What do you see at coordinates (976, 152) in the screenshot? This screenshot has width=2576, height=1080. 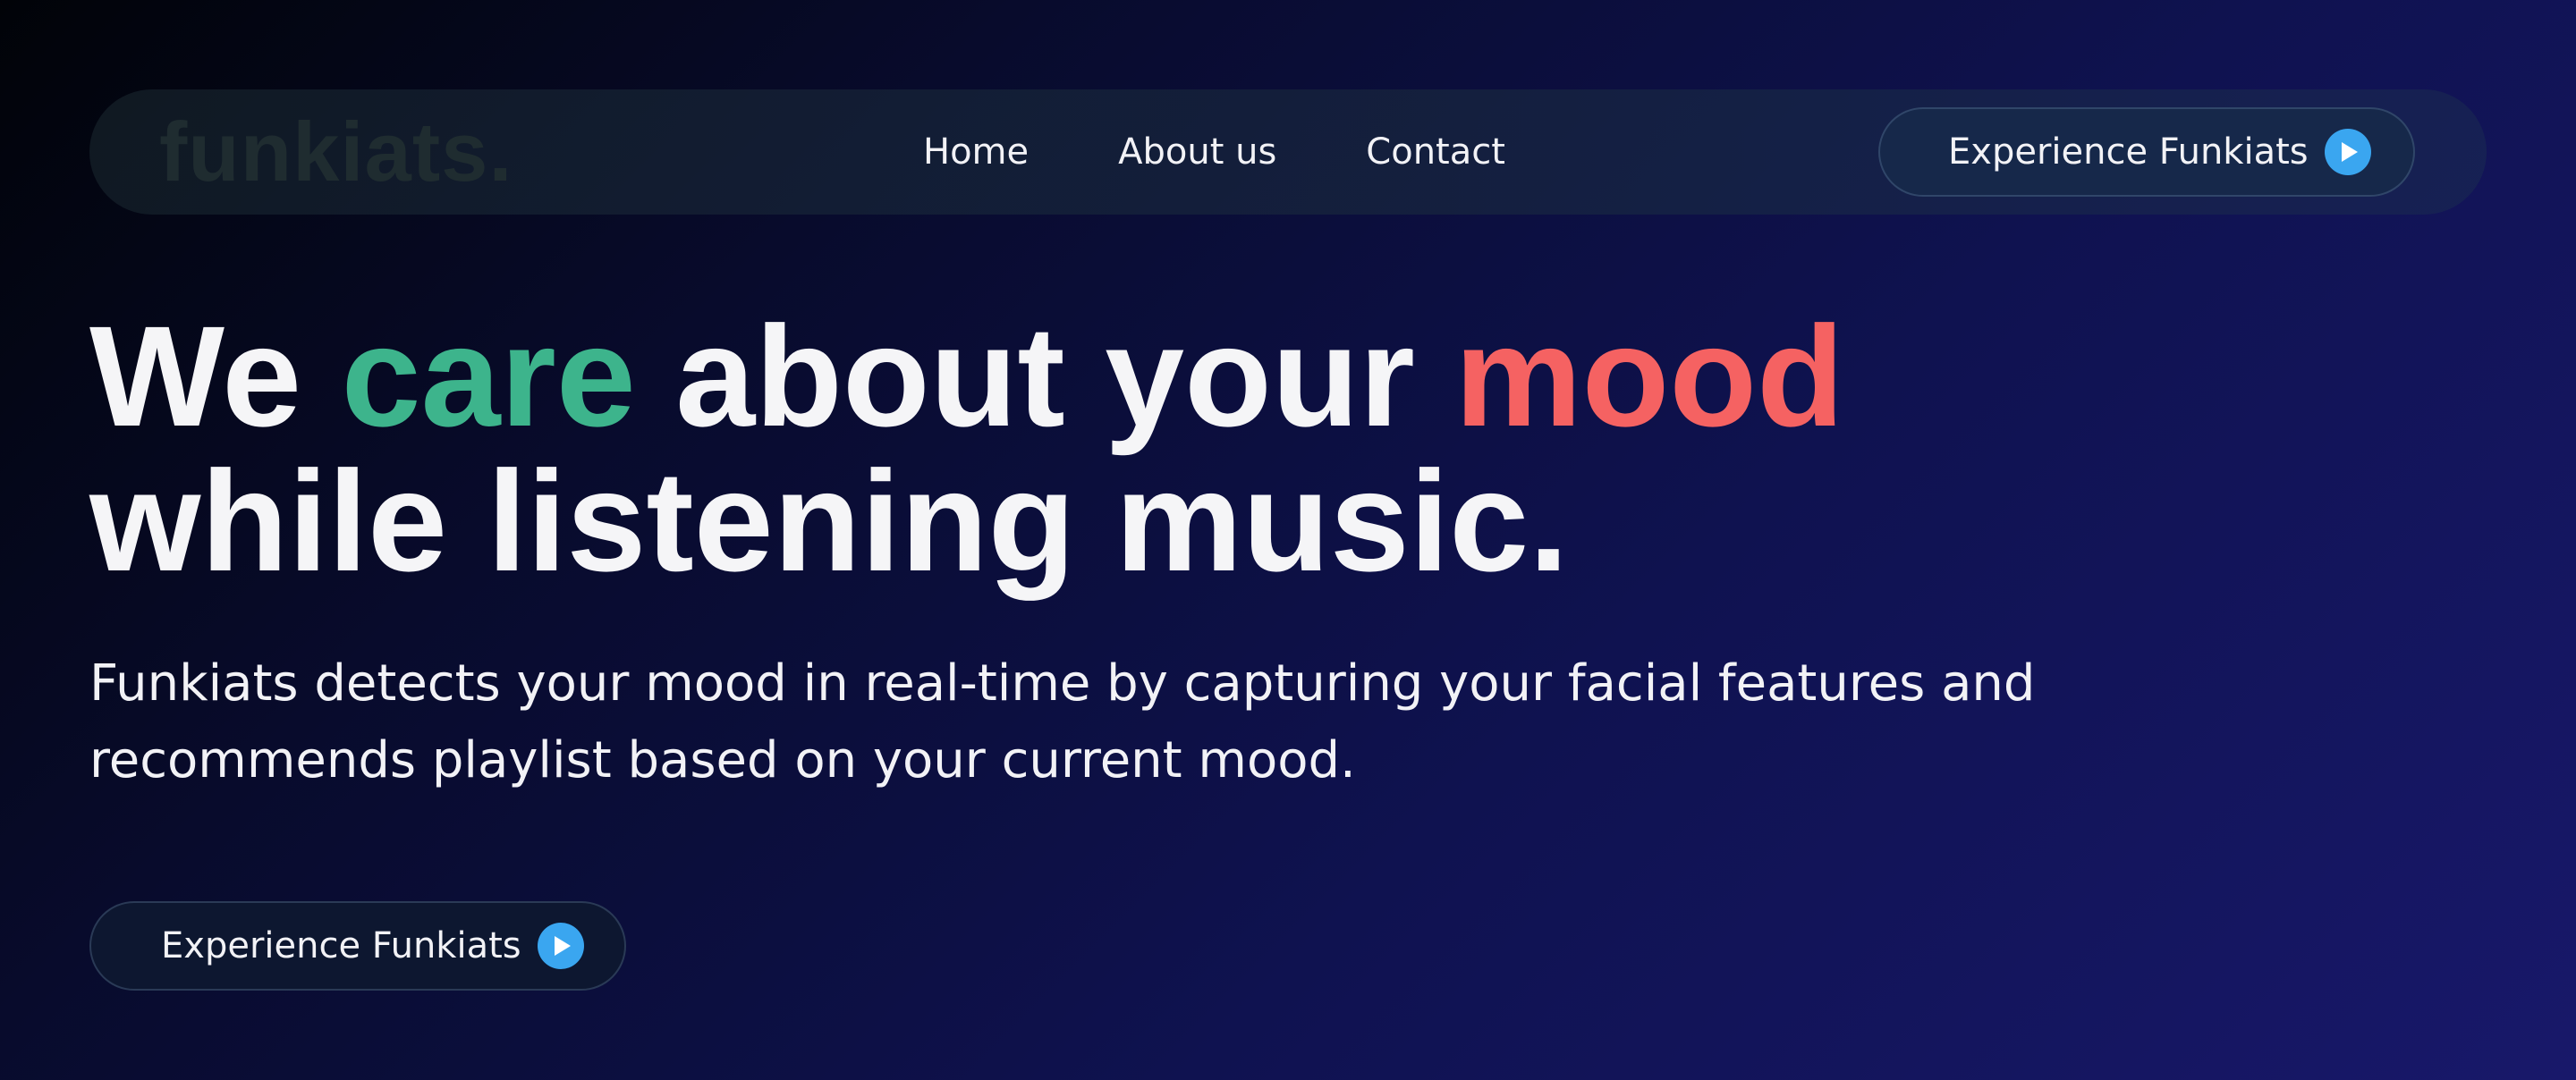 I see `nav-link-home: Home` at bounding box center [976, 152].